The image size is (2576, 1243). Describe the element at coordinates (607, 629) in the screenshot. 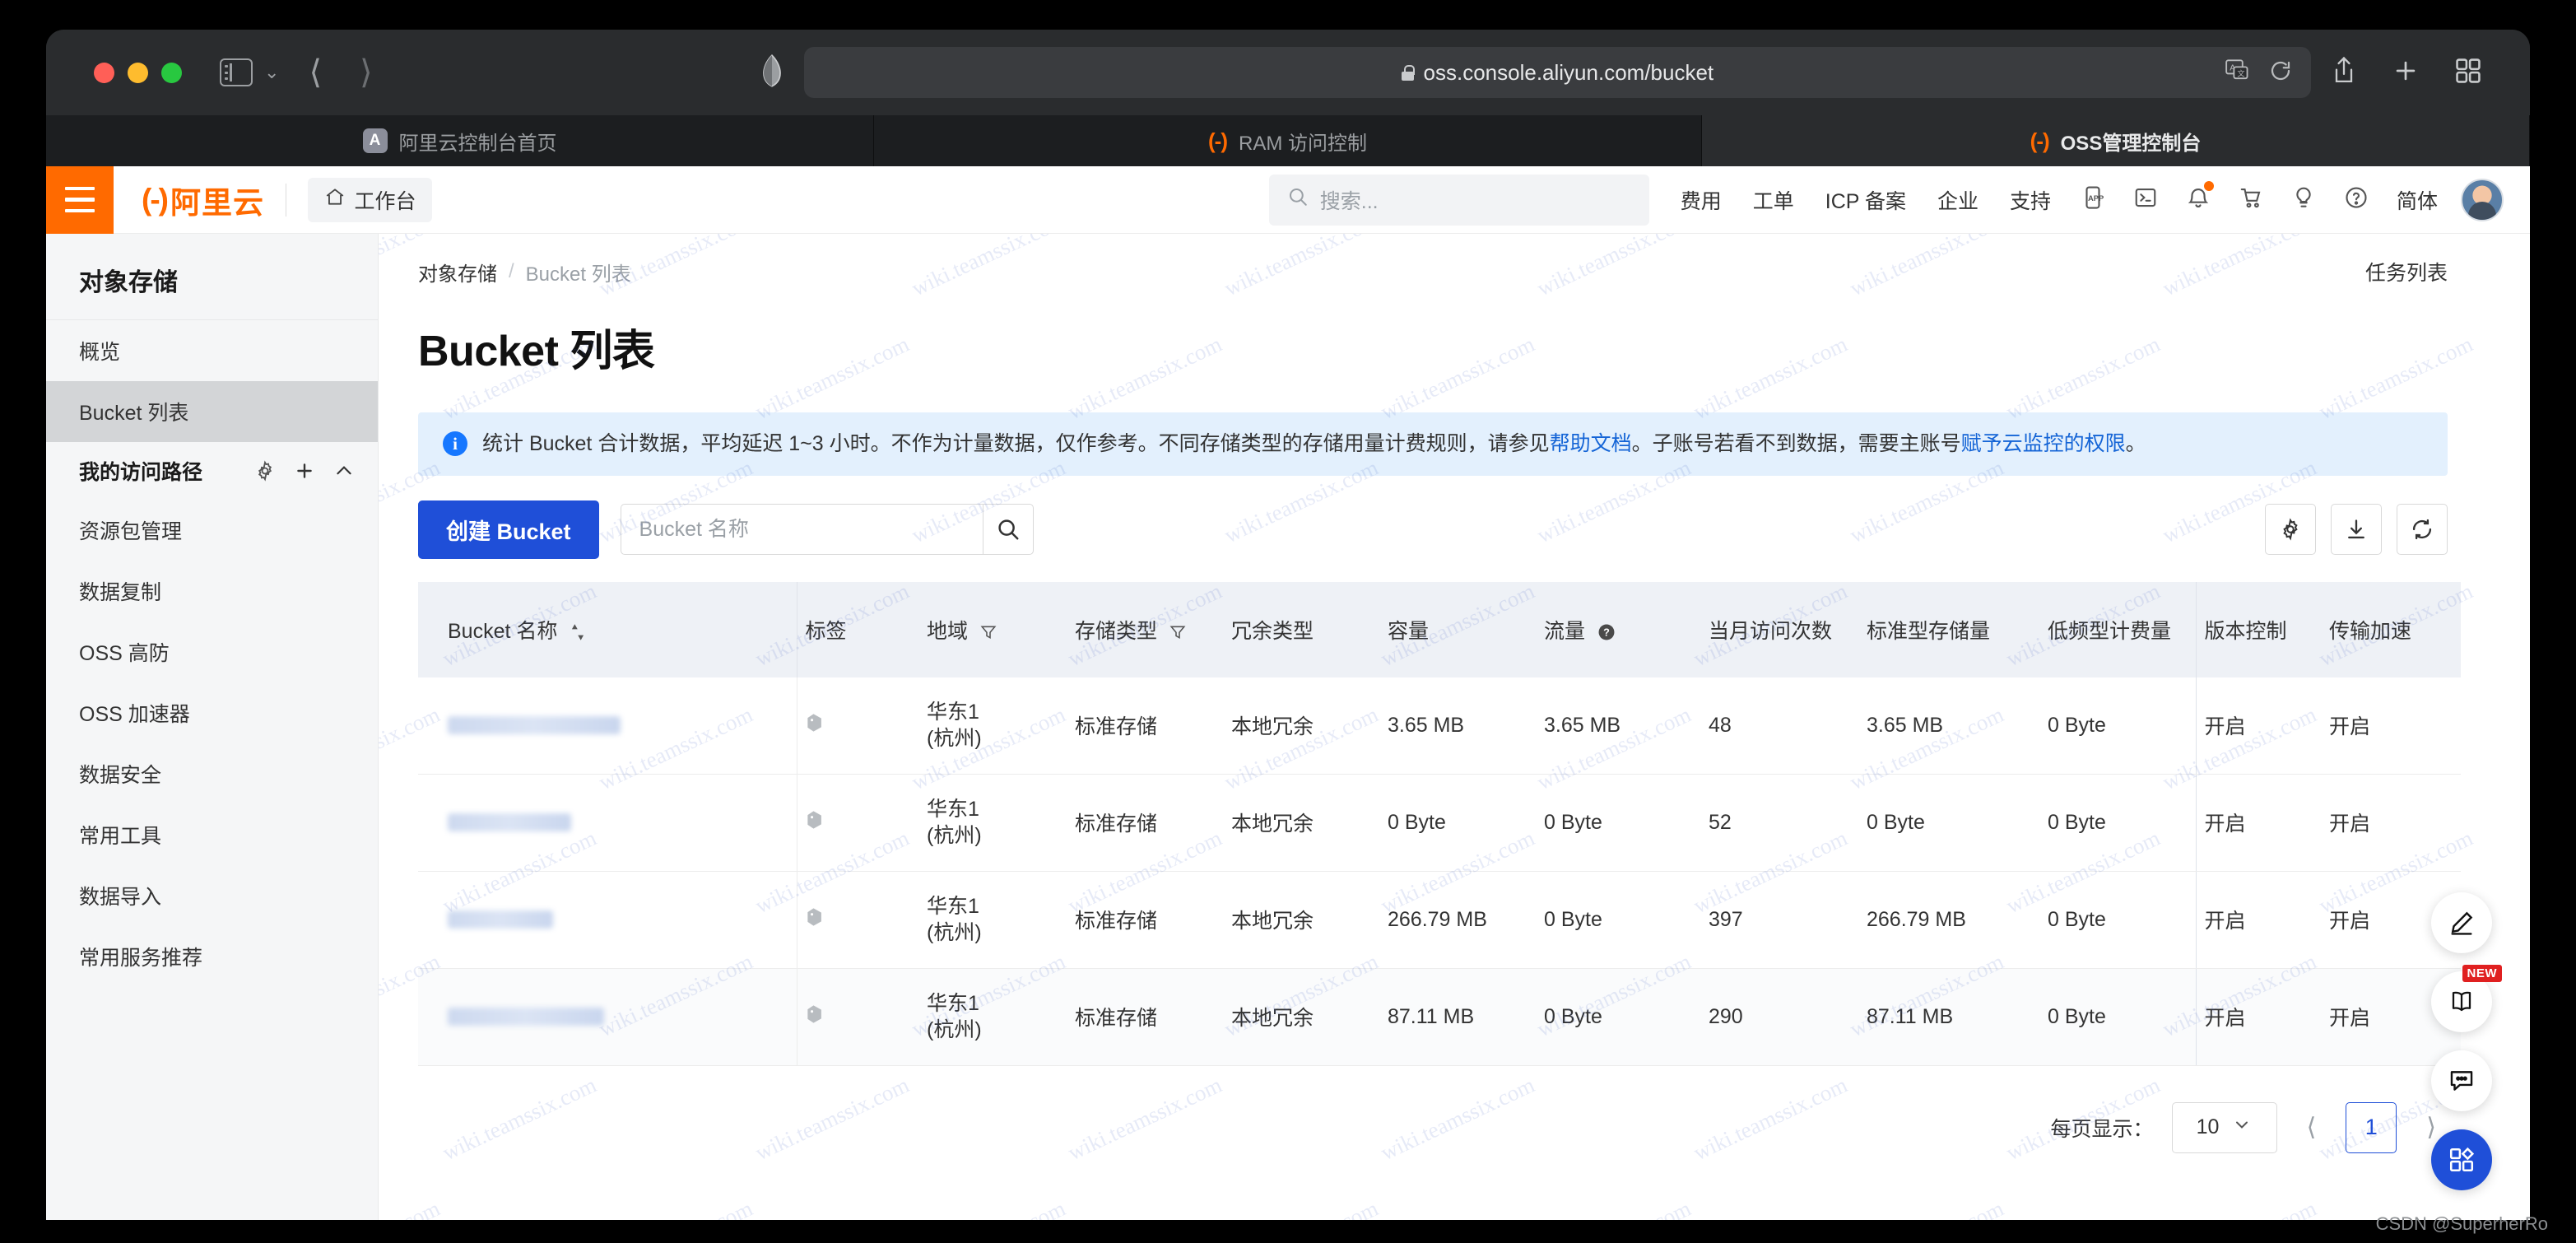

I see `col-bucket-name: Bucket 名称` at that location.